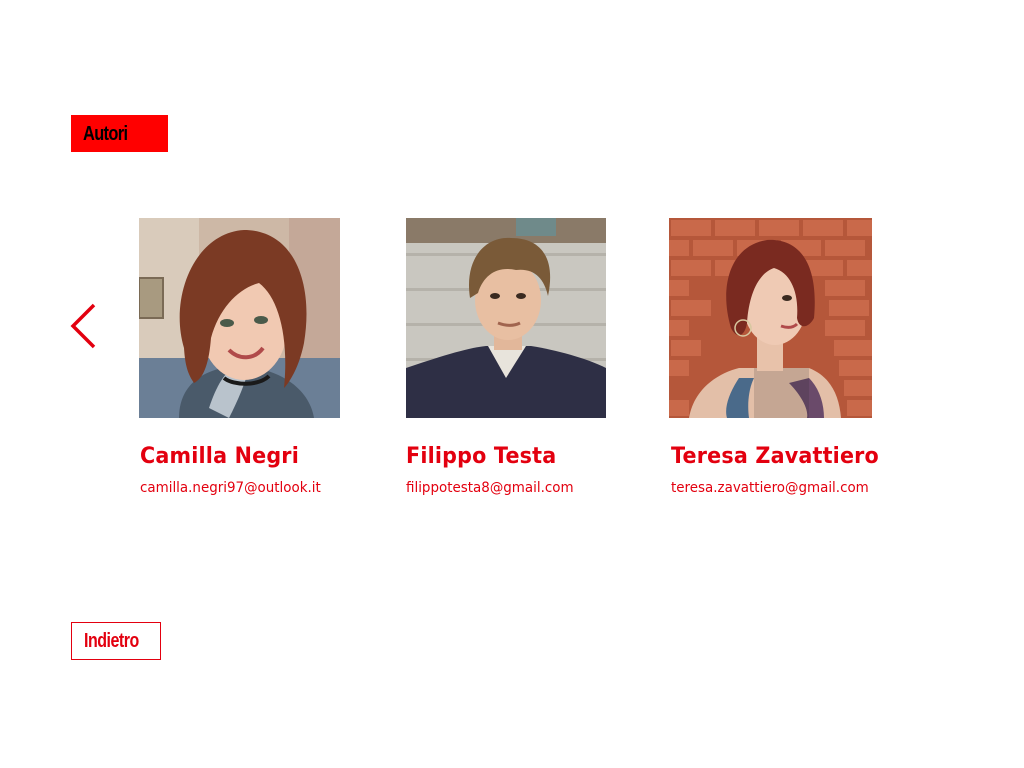  I want to click on author-name: Camilla Negri, so click(219, 456).